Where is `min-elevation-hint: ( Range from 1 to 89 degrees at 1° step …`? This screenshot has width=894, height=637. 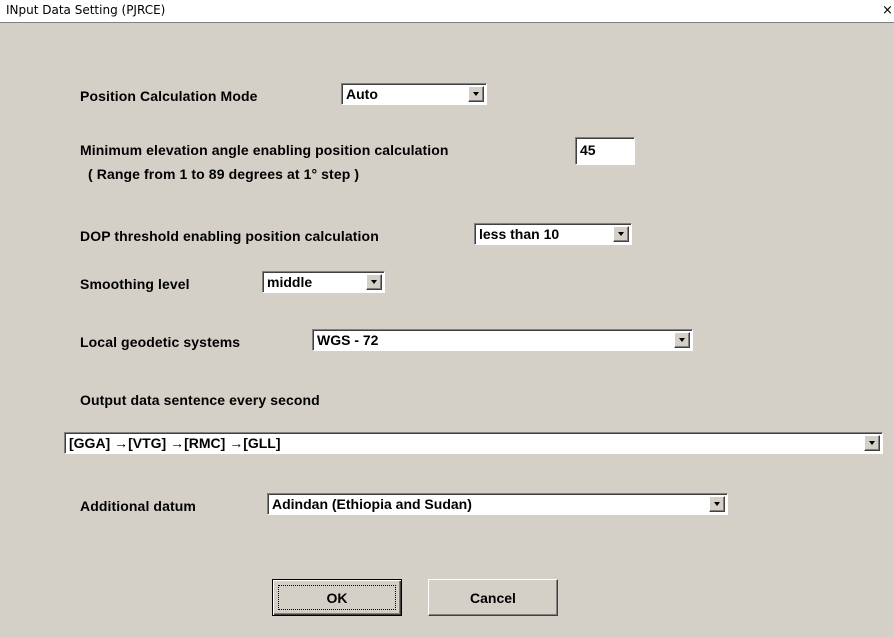 min-elevation-hint: ( Range from 1 to 89 degrees at 1° step … is located at coordinates (224, 174).